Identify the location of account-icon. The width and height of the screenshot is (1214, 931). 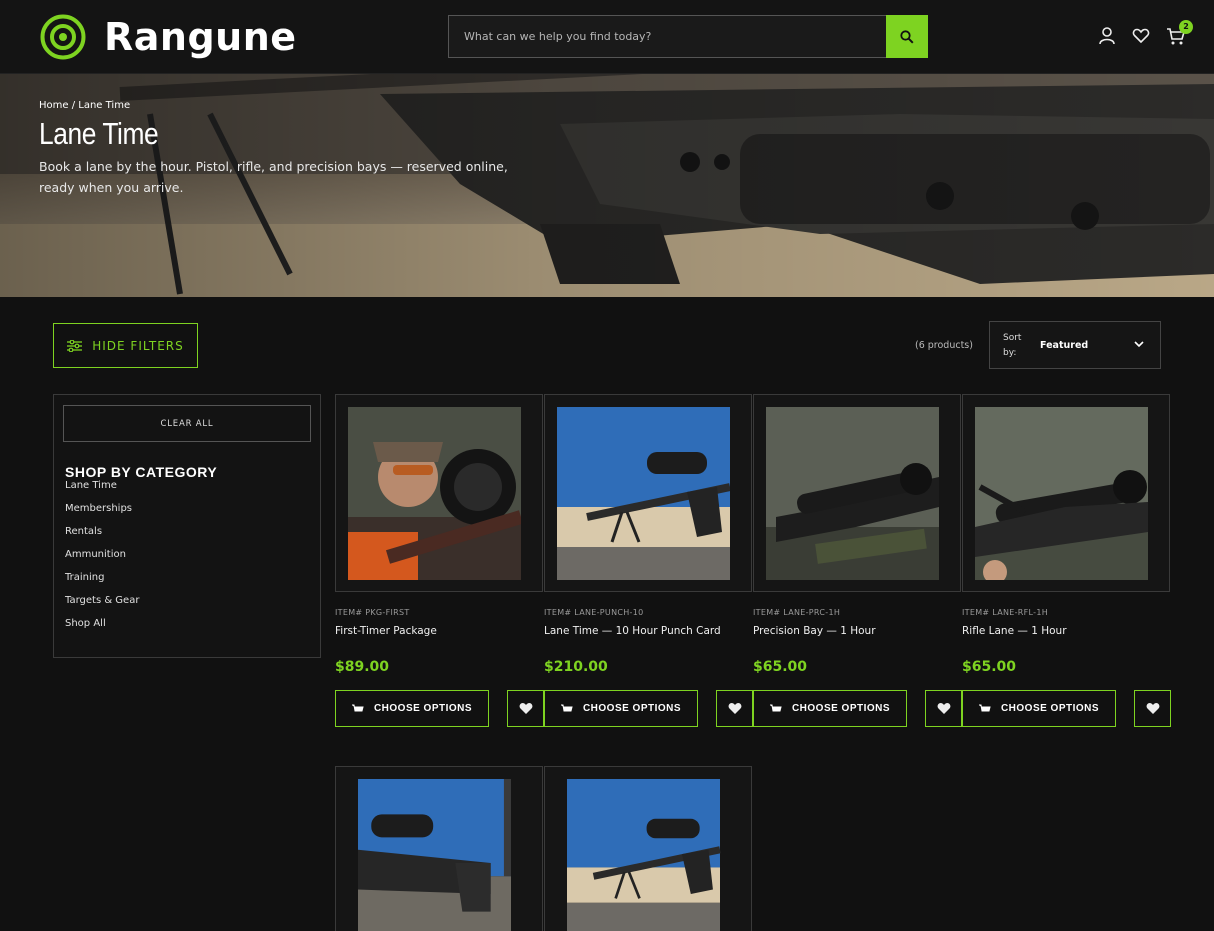
(1107, 36).